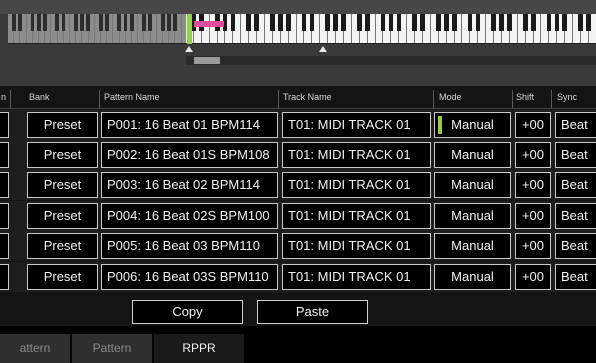  What do you see at coordinates (189, 216) in the screenshot?
I see `pattern-name-cell: P004: 16 Beat 02S BPM100` at bounding box center [189, 216].